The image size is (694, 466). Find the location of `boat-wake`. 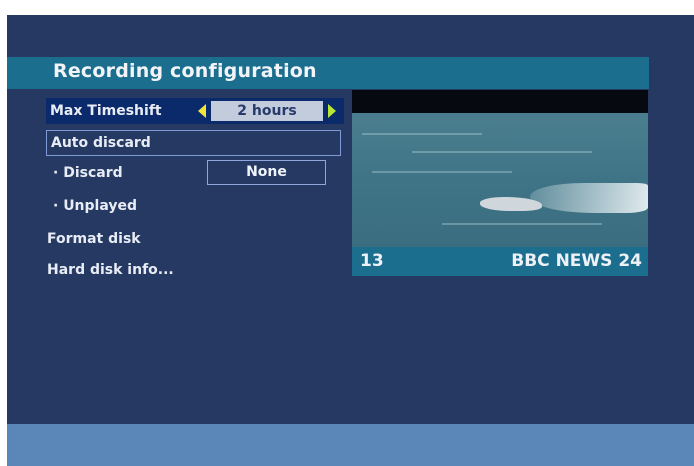

boat-wake is located at coordinates (589, 198).